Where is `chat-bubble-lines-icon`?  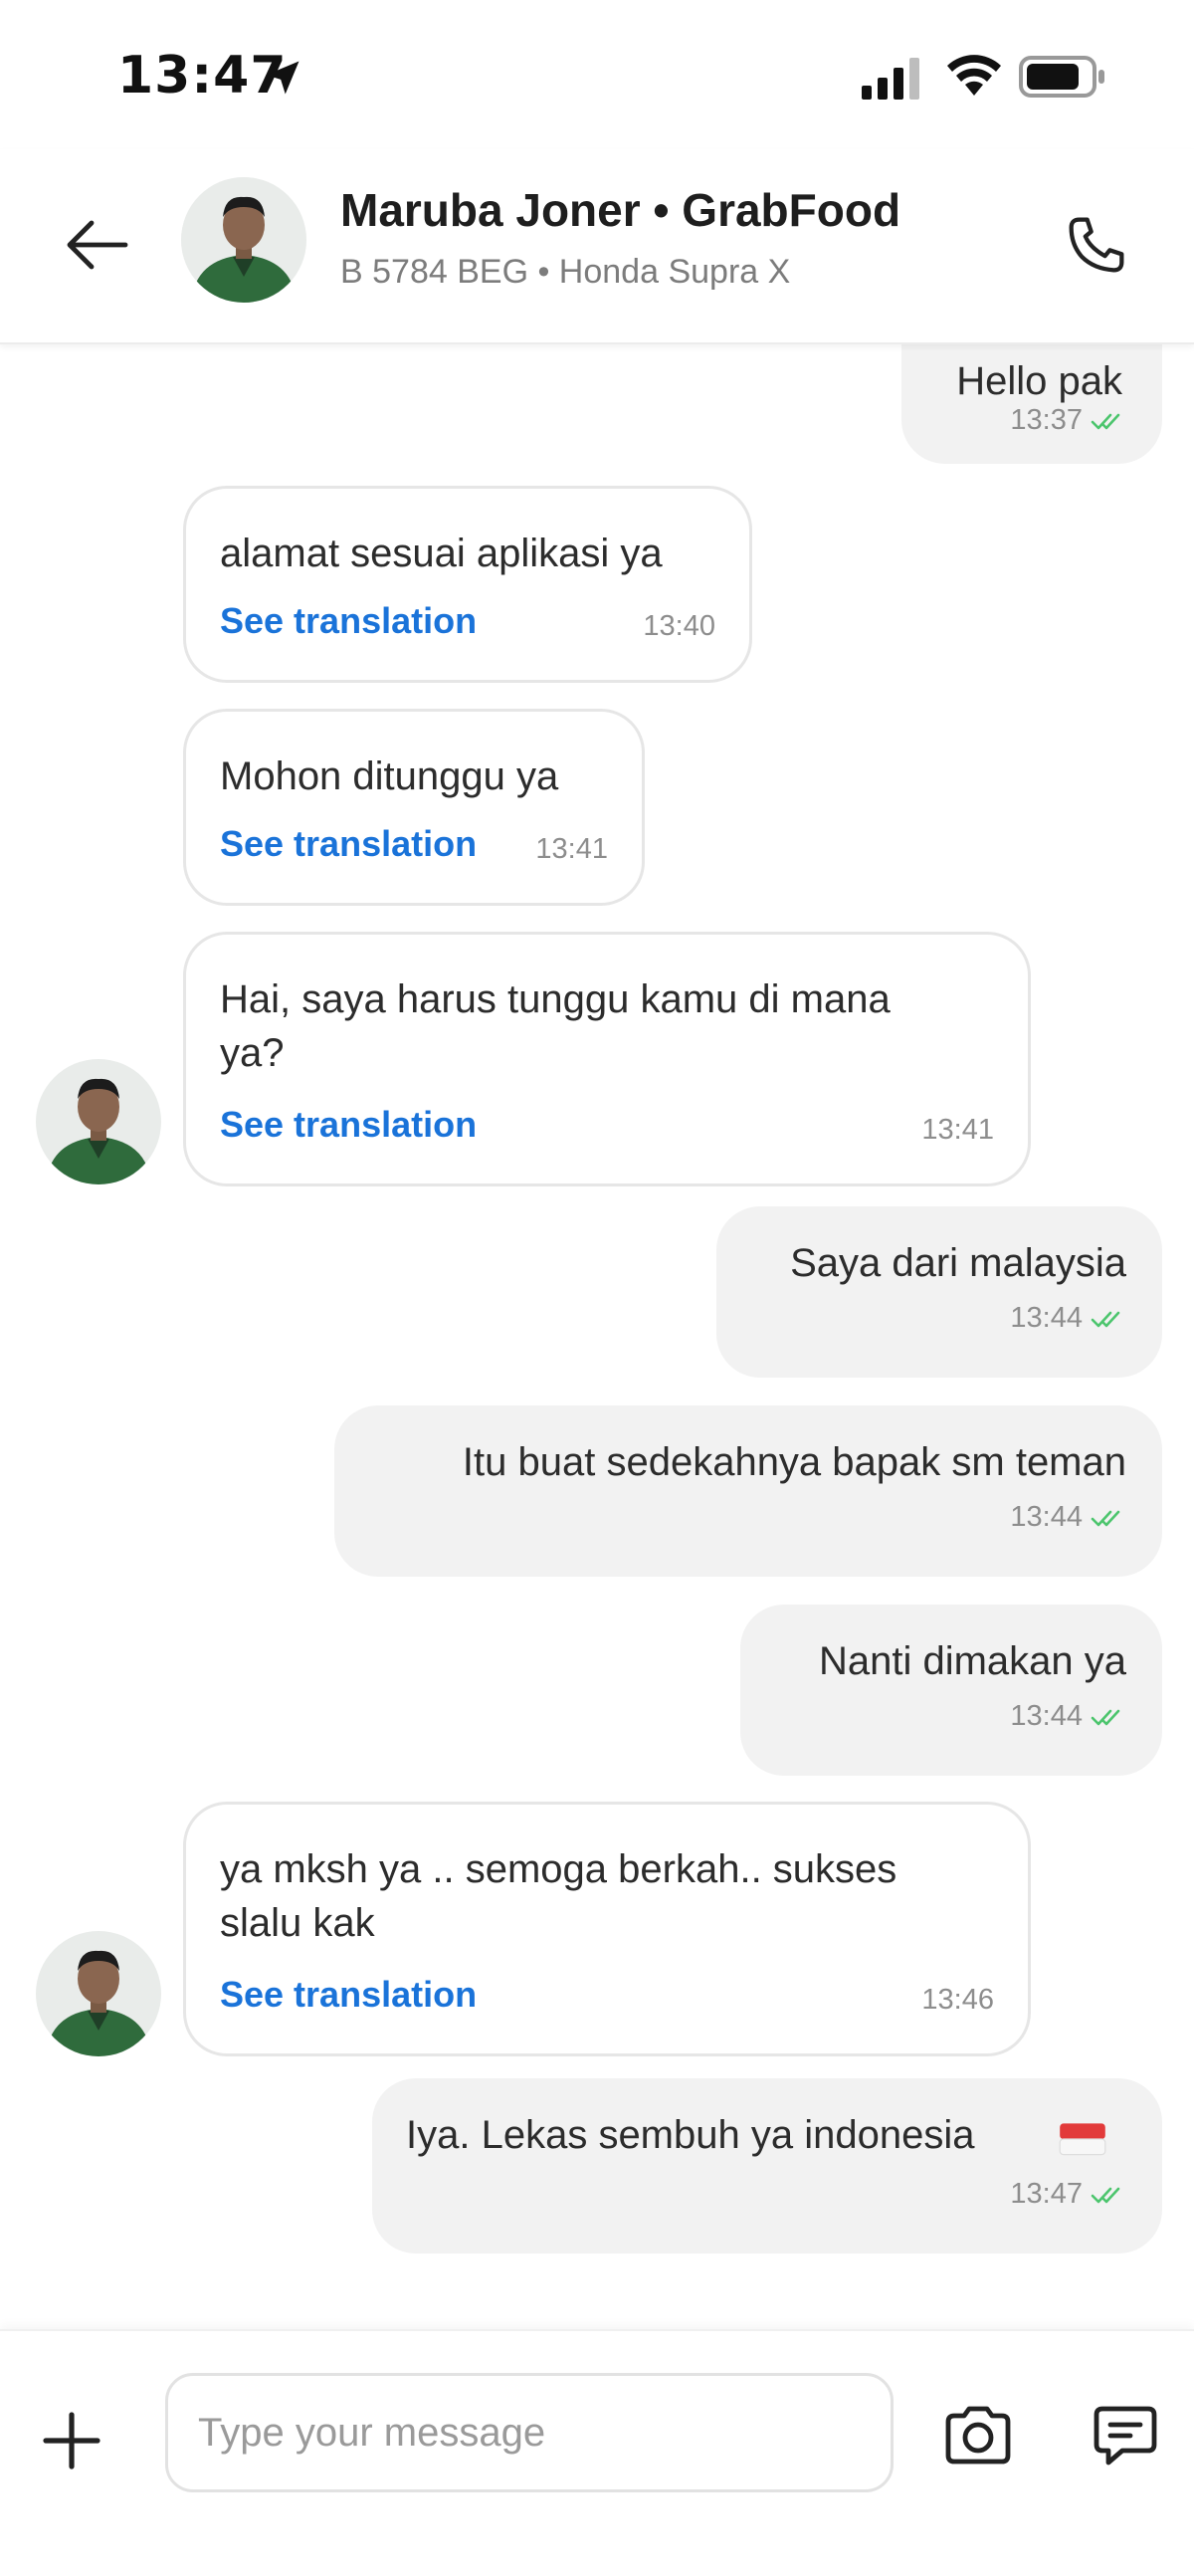
chat-bubble-lines-icon is located at coordinates (1125, 2436).